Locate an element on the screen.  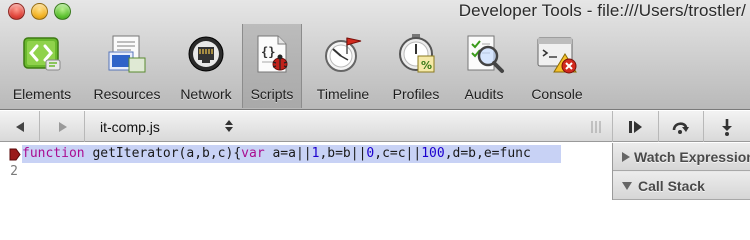
tab-audits: Audits is located at coordinates (484, 66).